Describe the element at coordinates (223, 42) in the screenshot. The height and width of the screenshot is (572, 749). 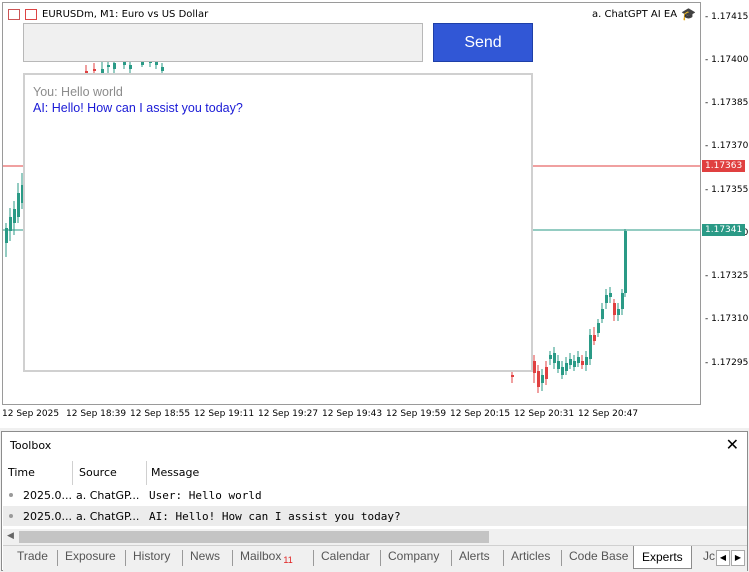
I see `chat-input` at that location.